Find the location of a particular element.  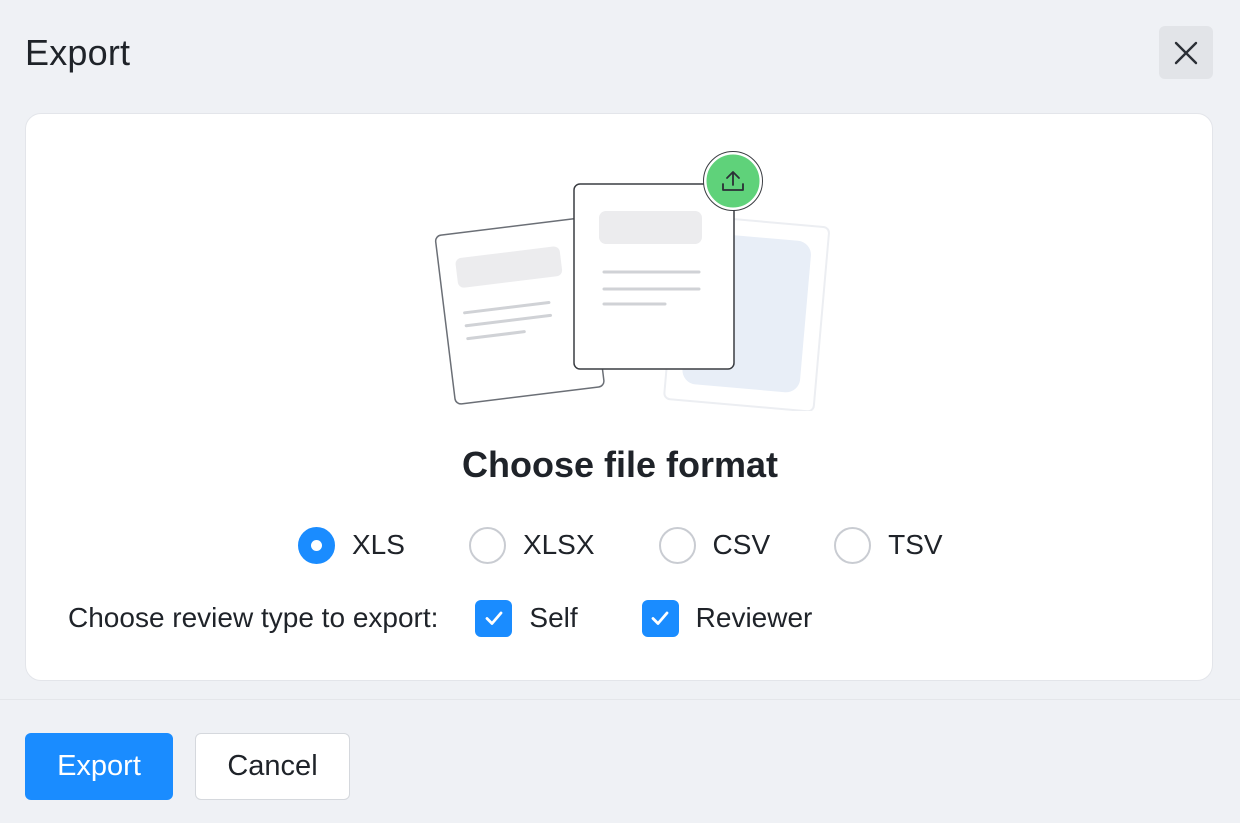

review-option-label: Reviewer is located at coordinates (754, 617).